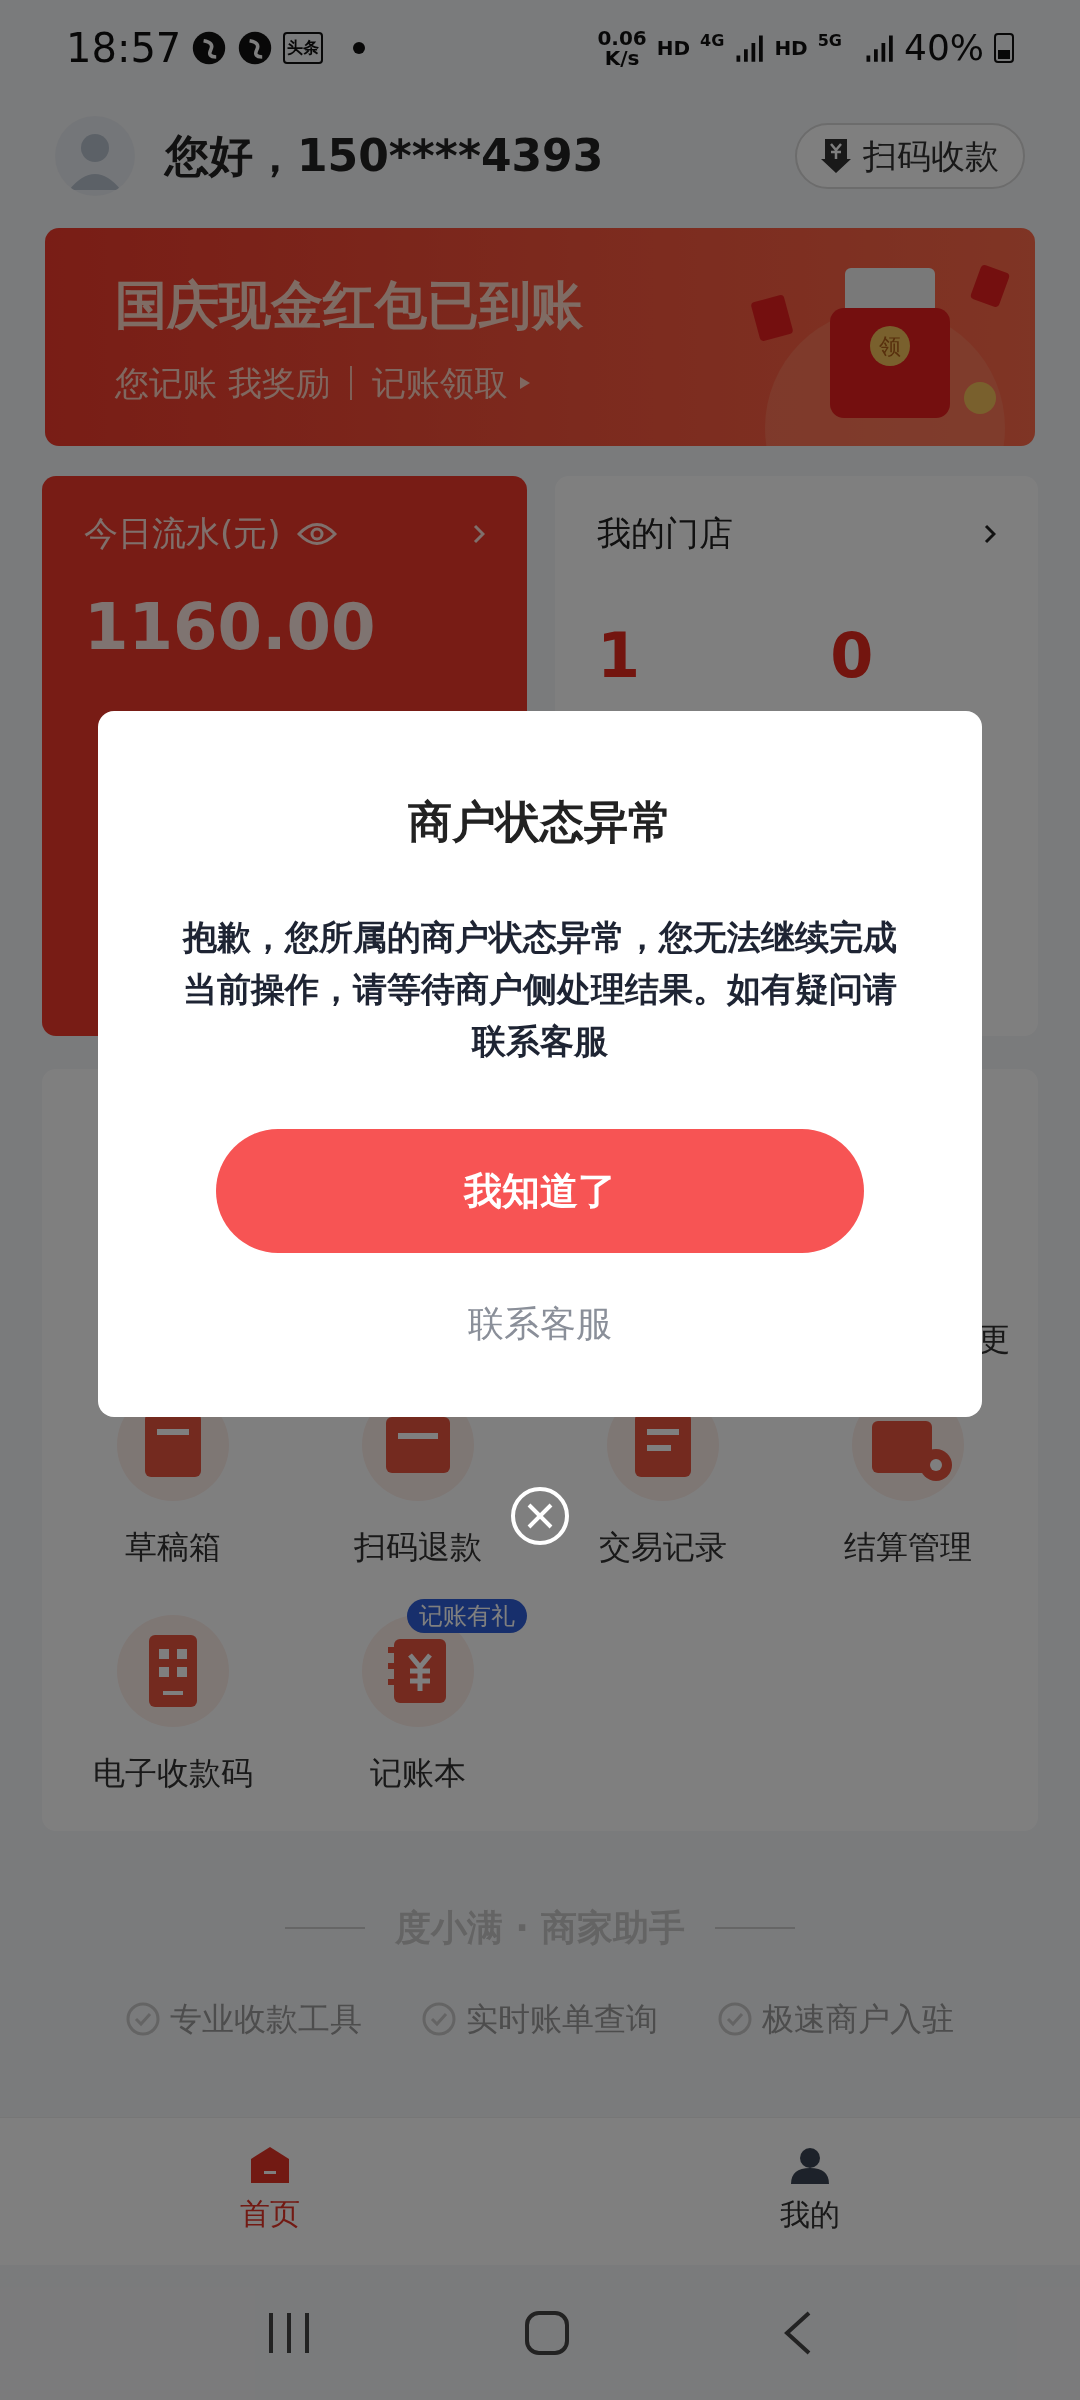  I want to click on more-text: 更, so click(994, 1339).